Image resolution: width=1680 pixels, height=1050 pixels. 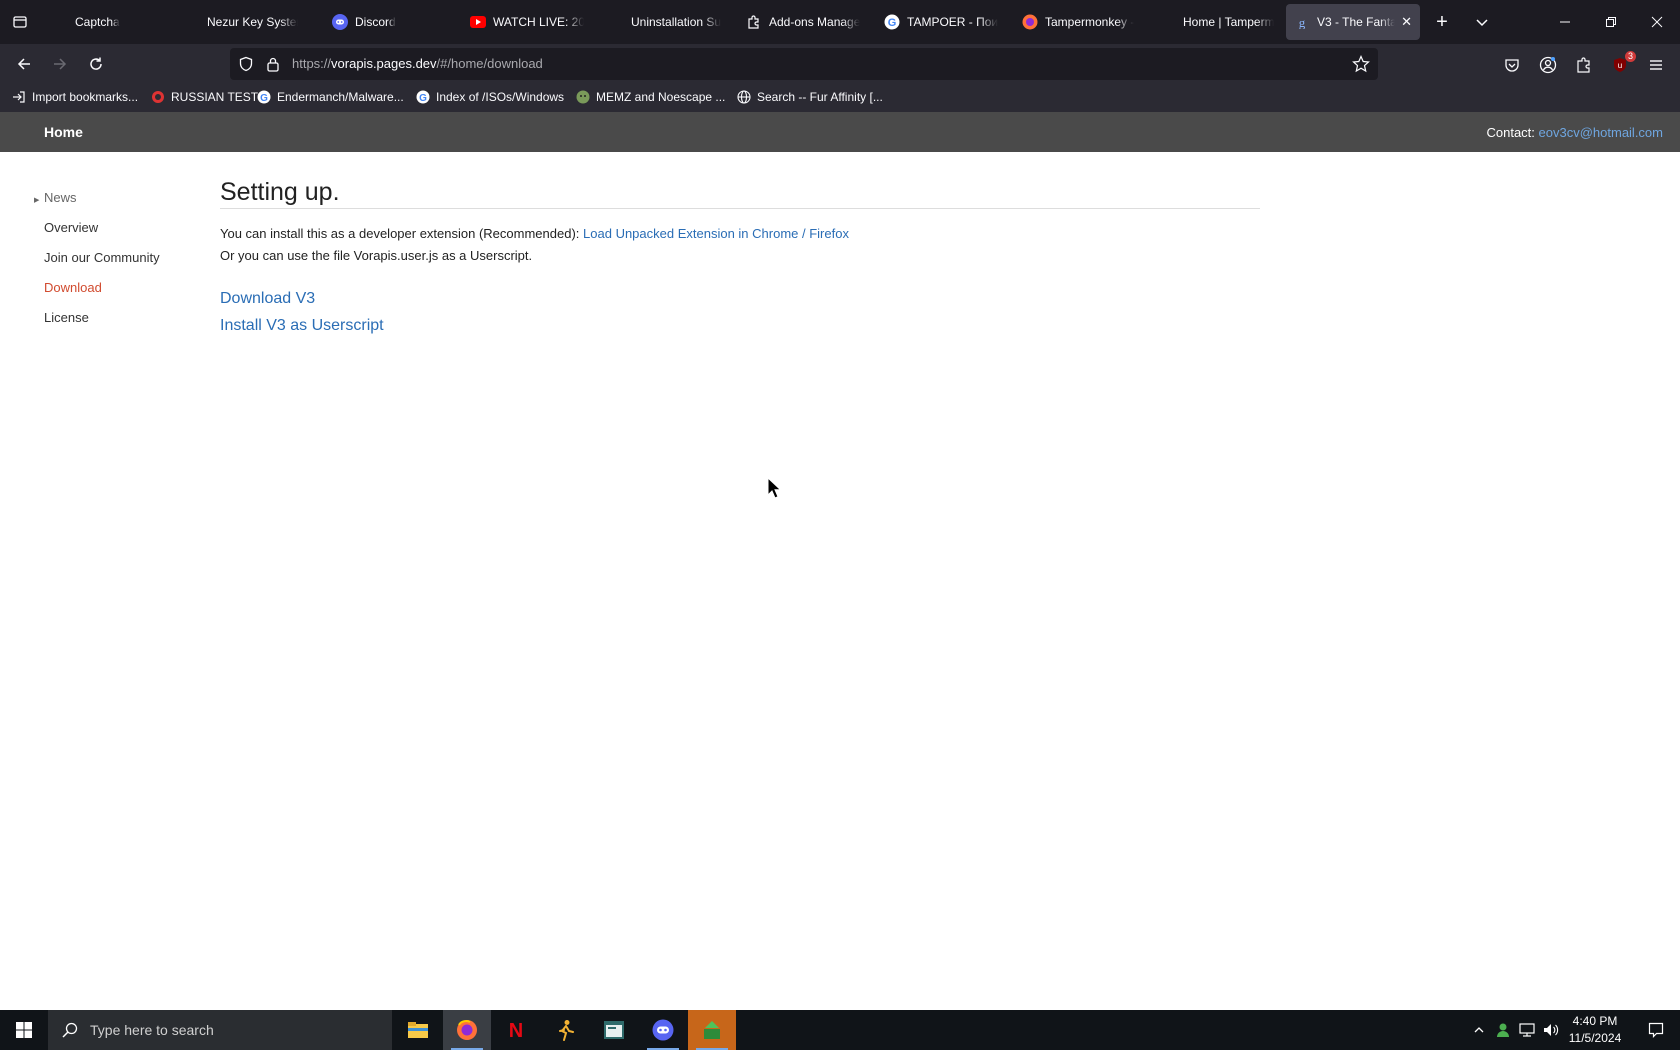 I want to click on network-icon, so click(x=1527, y=1030).